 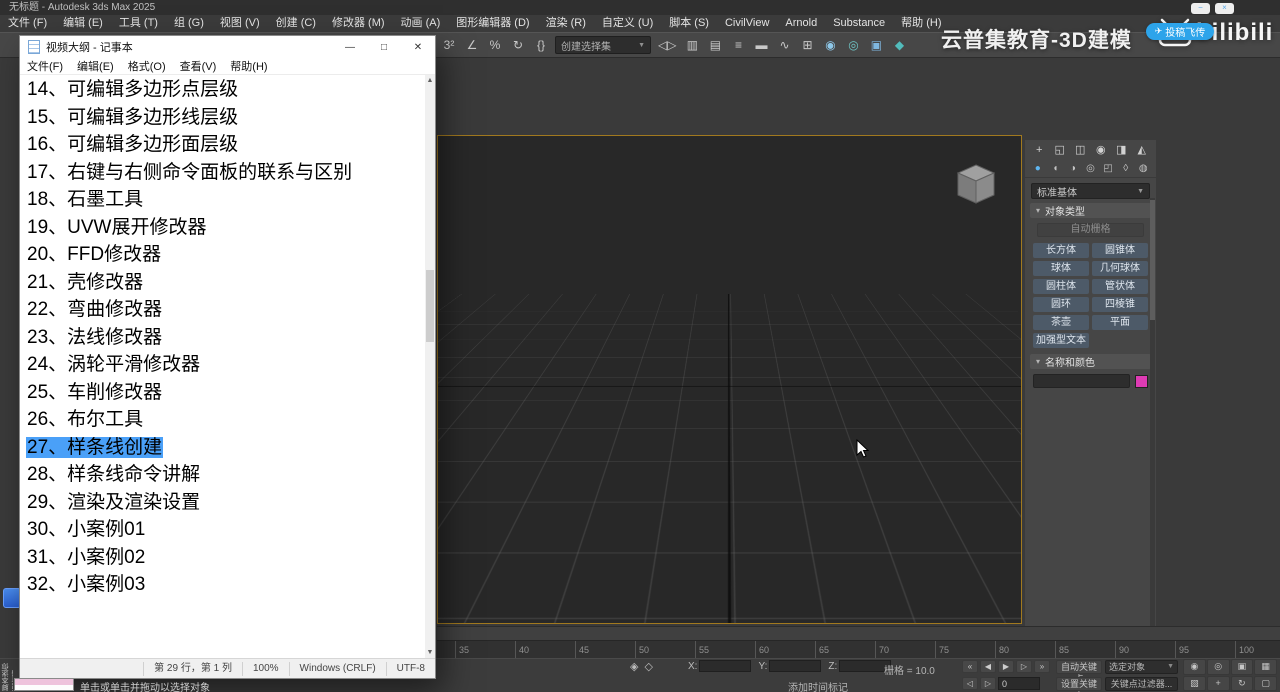 What do you see at coordinates (970, 683) in the screenshot?
I see `previous-key-icon: ◁` at bounding box center [970, 683].